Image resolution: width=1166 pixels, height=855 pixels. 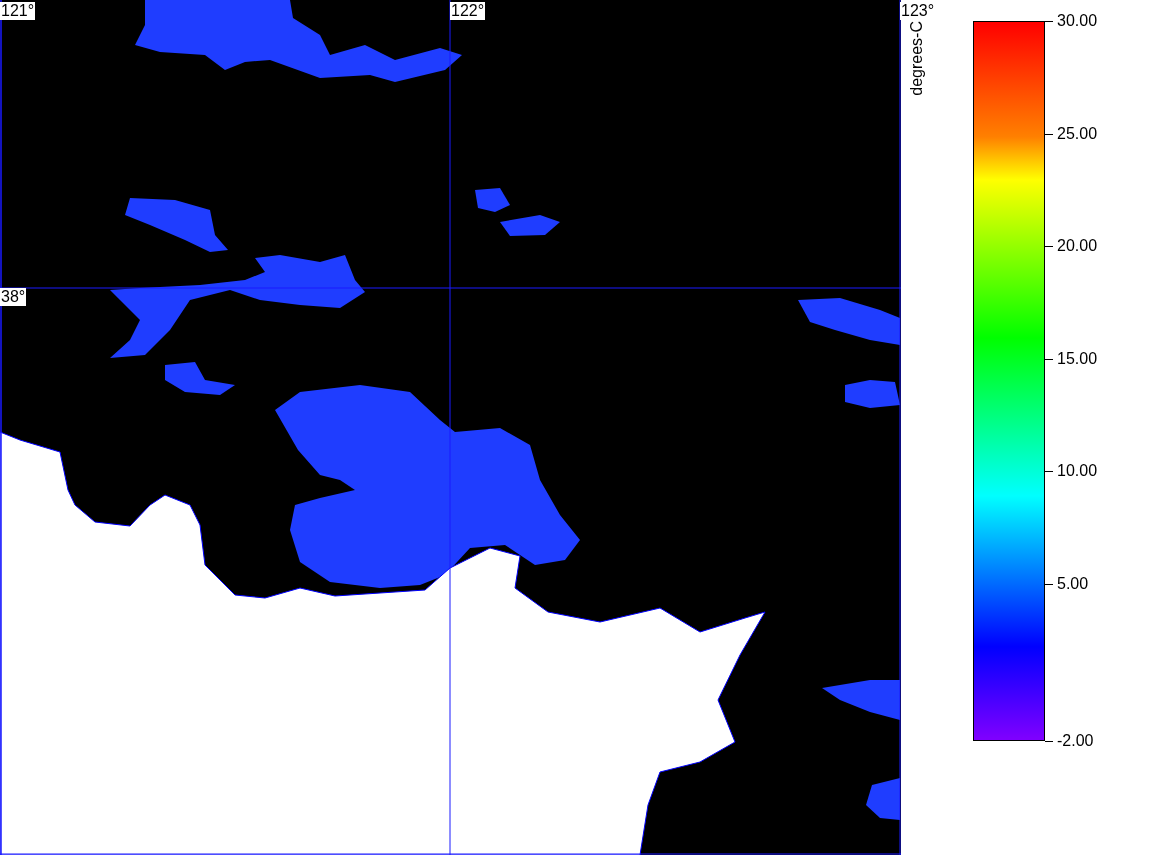 What do you see at coordinates (917, 58) in the screenshot?
I see `colorbar-title: degrees-C` at bounding box center [917, 58].